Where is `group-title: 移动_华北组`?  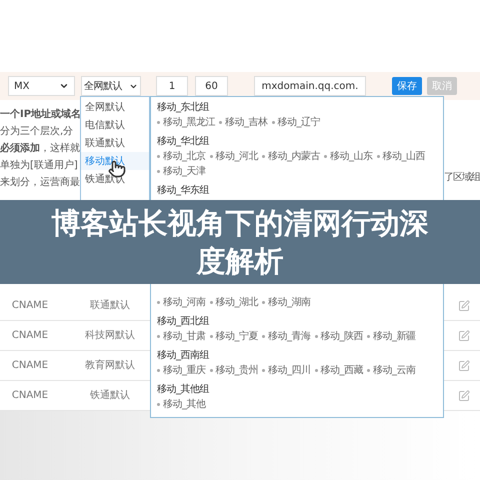 group-title: 移动_华北组 is located at coordinates (183, 141).